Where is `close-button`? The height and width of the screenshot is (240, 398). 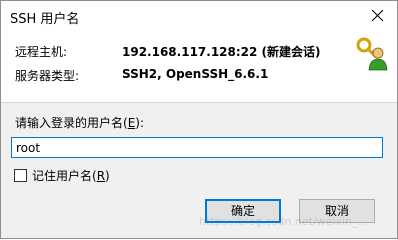 close-button is located at coordinates (378, 16).